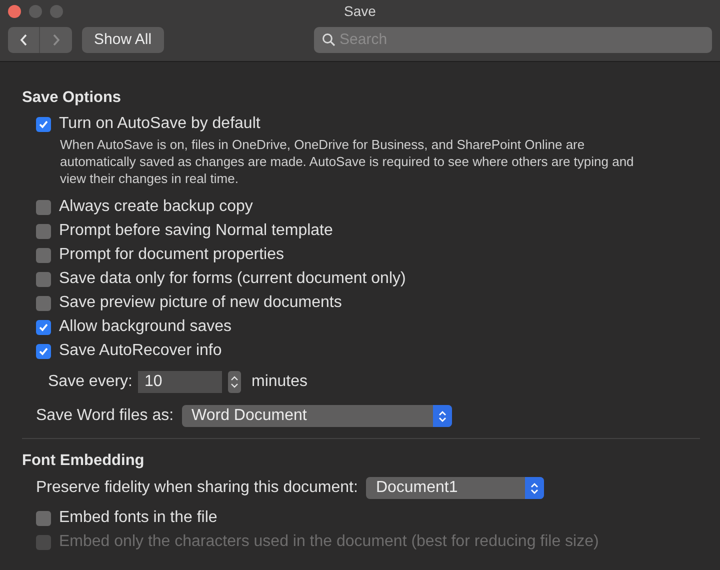 Image resolution: width=720 pixels, height=570 pixels. Describe the element at coordinates (14, 11) in the screenshot. I see `close-button` at that location.